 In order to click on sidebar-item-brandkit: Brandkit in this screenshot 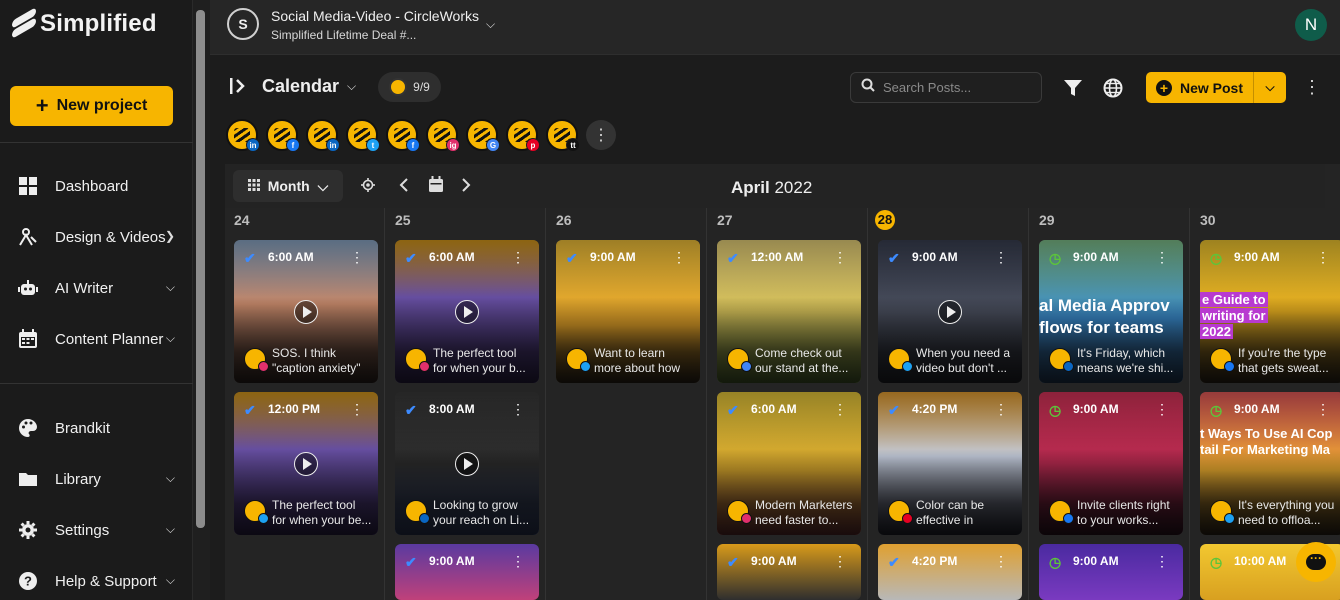, I will do `click(96, 428)`.